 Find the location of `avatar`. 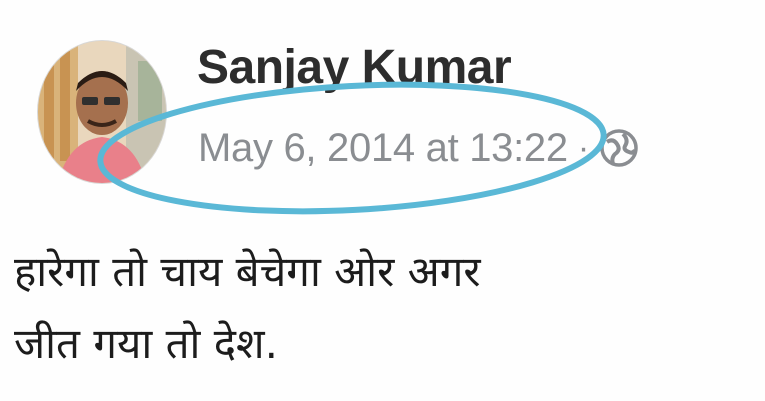

avatar is located at coordinates (102, 112).